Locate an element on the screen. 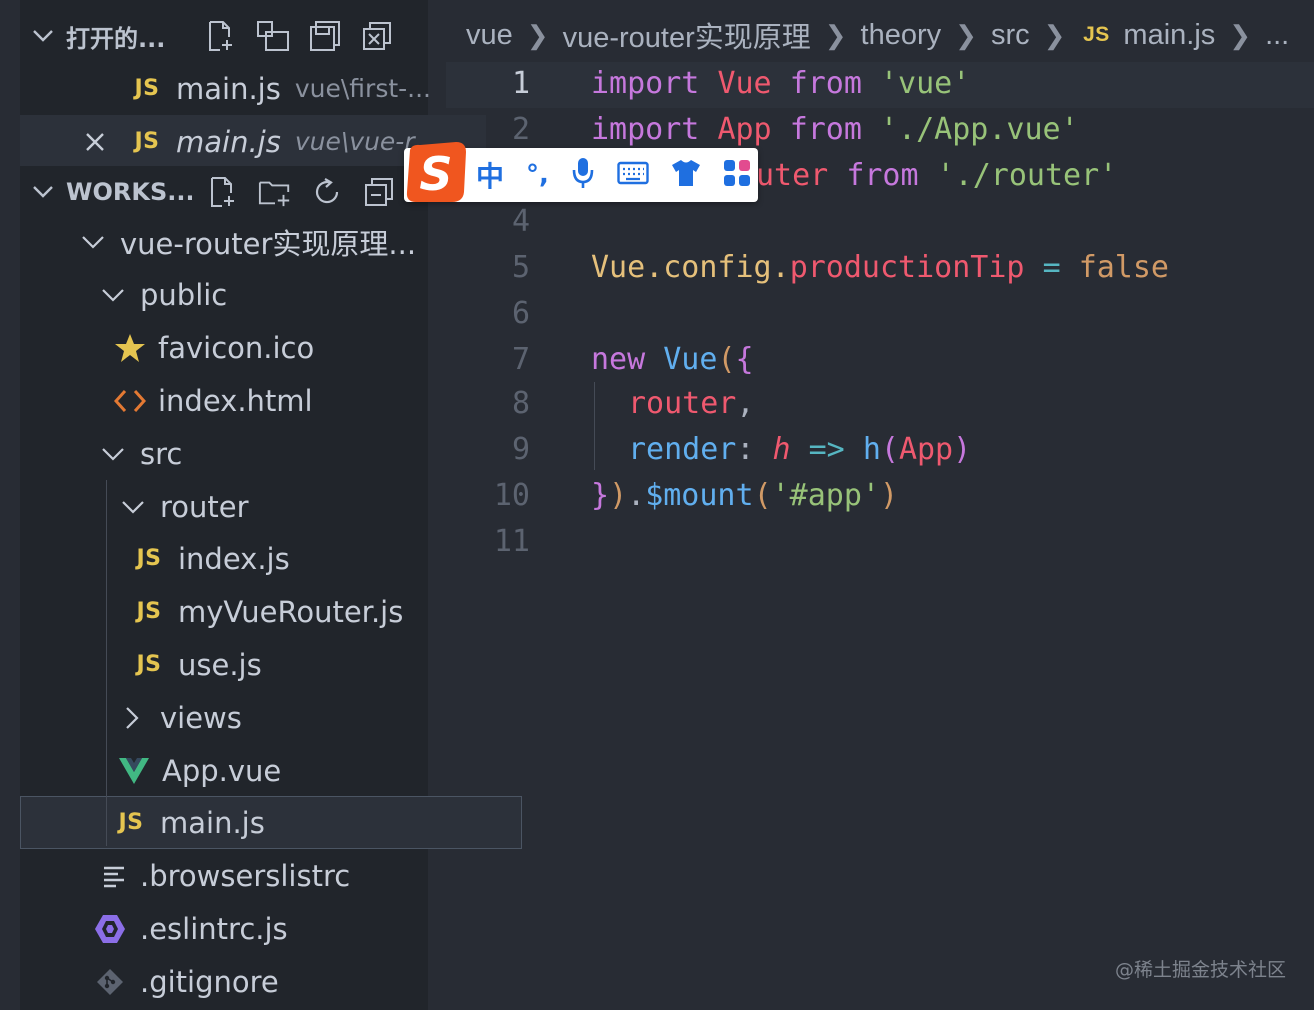 This screenshot has width=1314, height=1010. open-editor-label: main.js is located at coordinates (228, 141).